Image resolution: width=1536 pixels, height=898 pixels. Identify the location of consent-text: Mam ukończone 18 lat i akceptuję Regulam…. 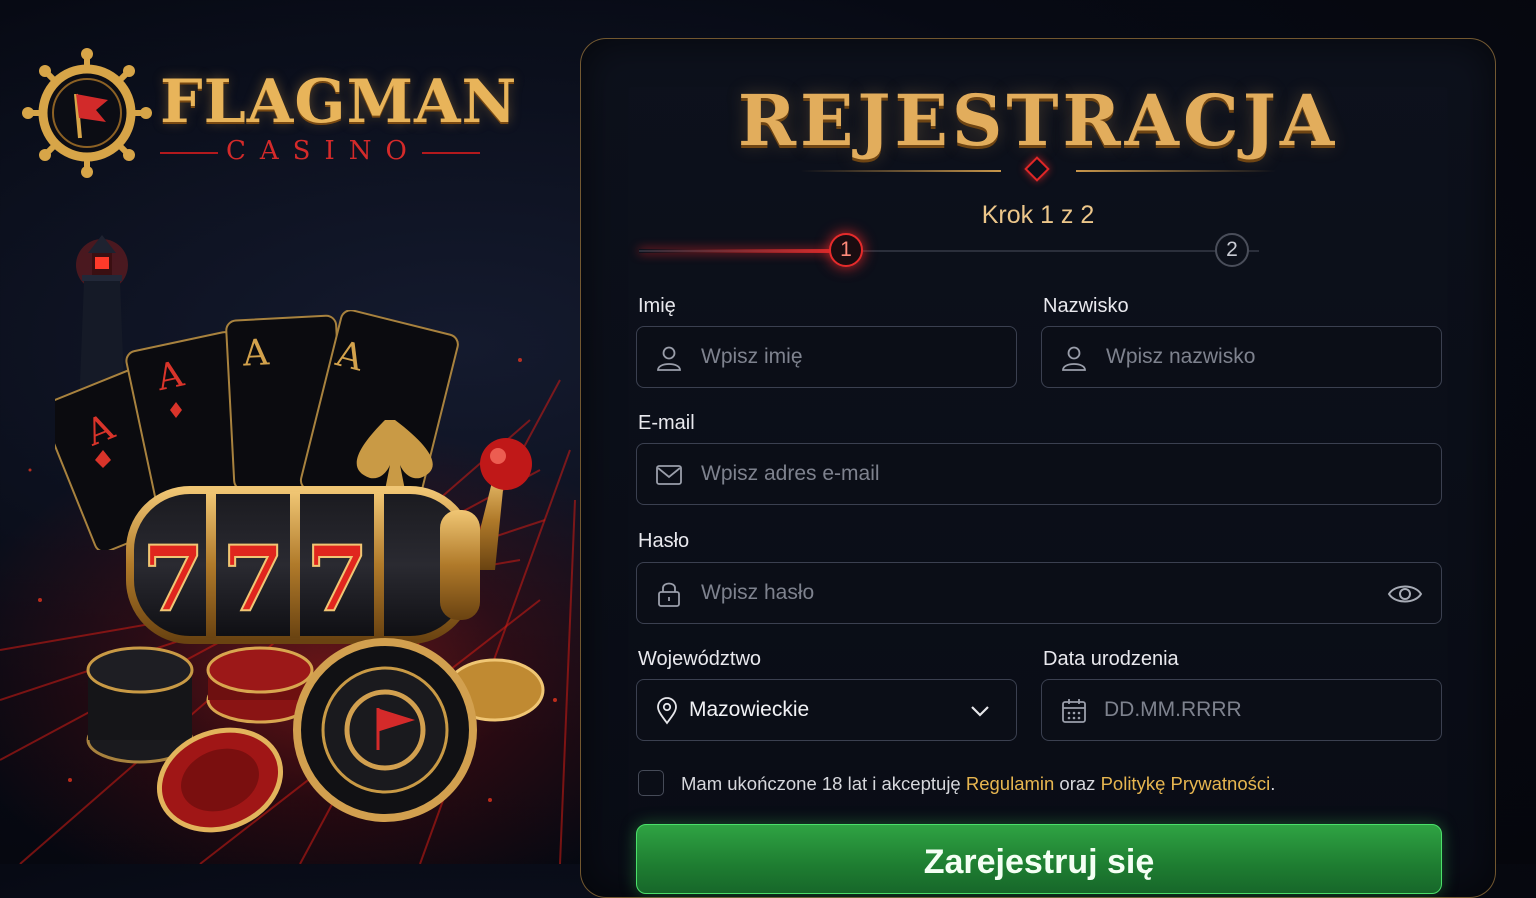
(978, 784).